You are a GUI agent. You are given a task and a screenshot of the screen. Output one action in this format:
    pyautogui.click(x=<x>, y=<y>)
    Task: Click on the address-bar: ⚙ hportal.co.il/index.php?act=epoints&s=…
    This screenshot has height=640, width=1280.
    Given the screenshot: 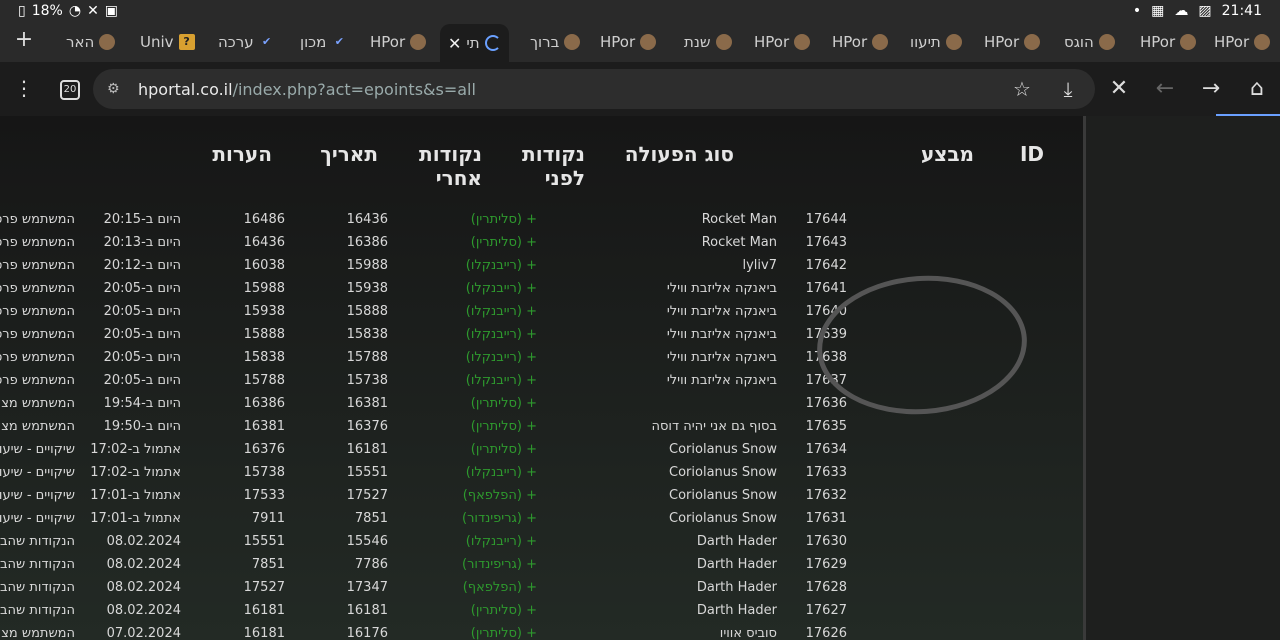 What is the action you would take?
    pyautogui.click(x=594, y=89)
    